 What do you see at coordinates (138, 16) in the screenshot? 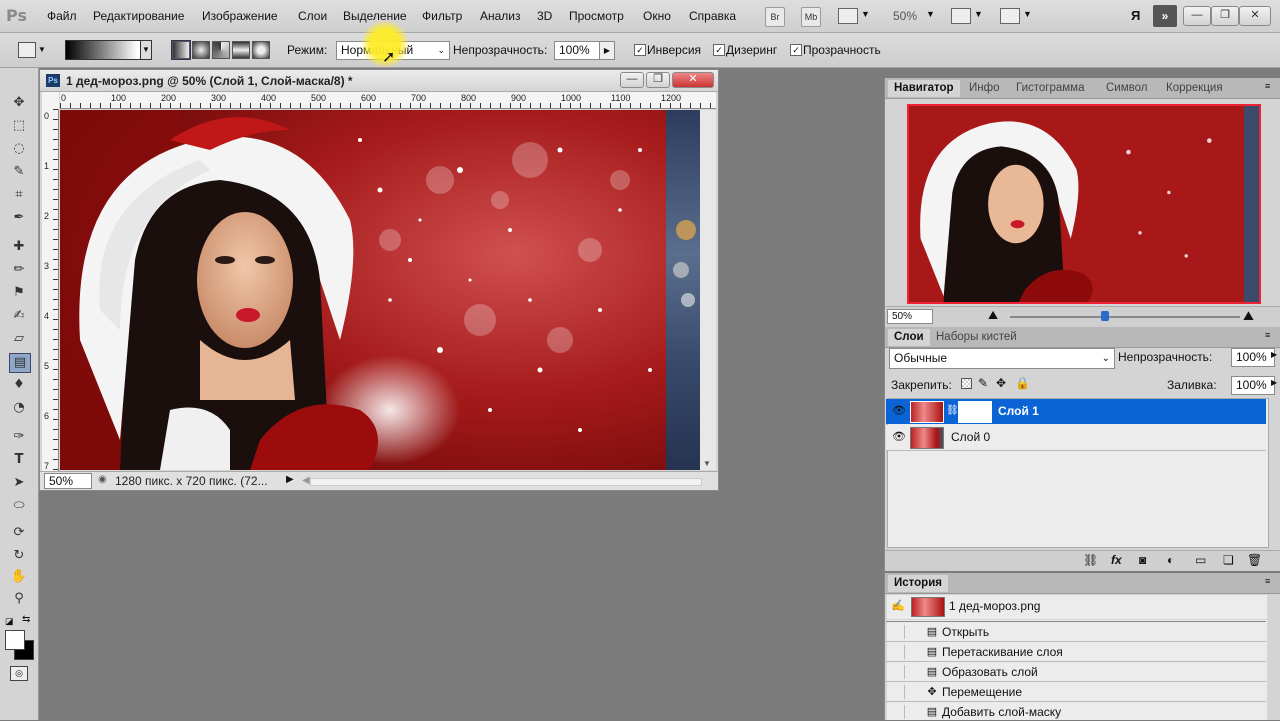
I see `menu-edit: Редактирование` at bounding box center [138, 16].